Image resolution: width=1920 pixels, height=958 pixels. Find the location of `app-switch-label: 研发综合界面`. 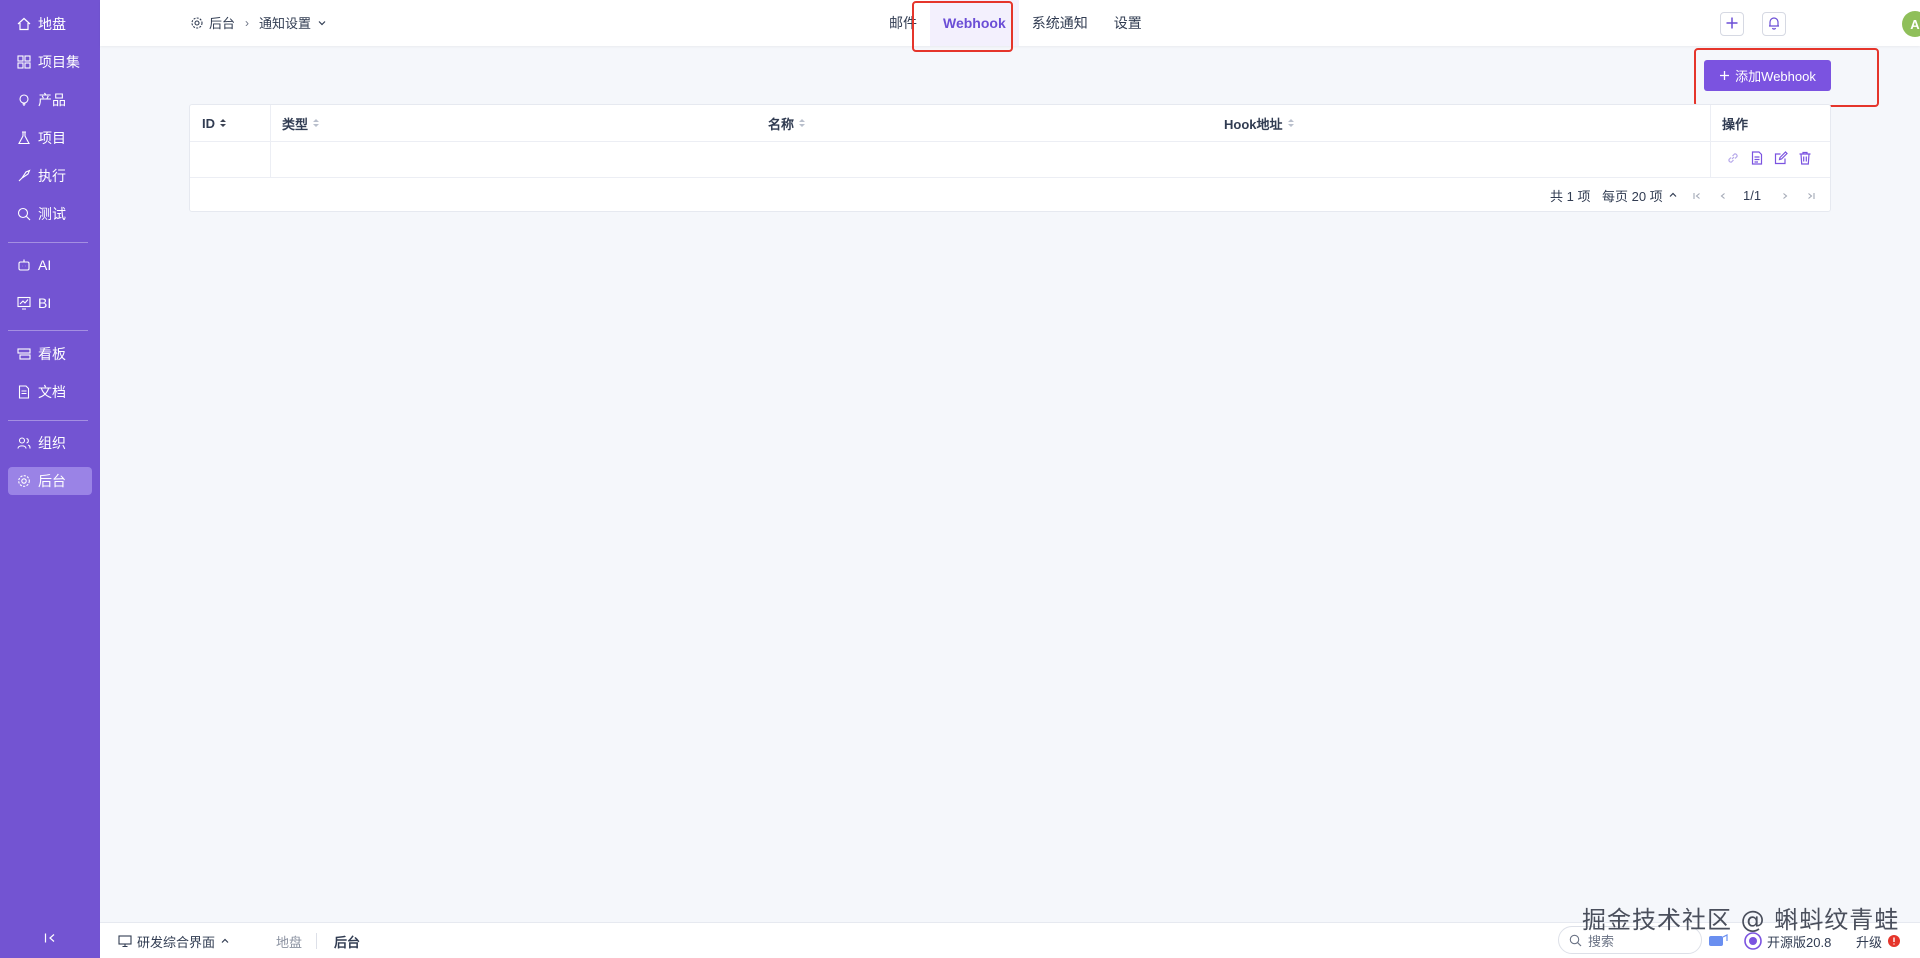

app-switch-label: 研发综合界面 is located at coordinates (176, 942).